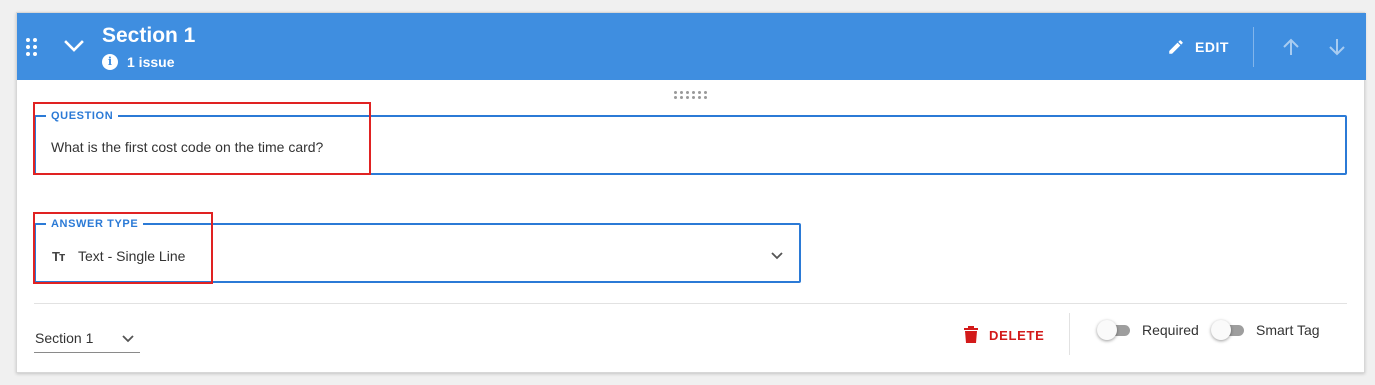 This screenshot has height=385, width=1375. Describe the element at coordinates (1069, 334) in the screenshot. I see `footer-vertical-divider` at that location.